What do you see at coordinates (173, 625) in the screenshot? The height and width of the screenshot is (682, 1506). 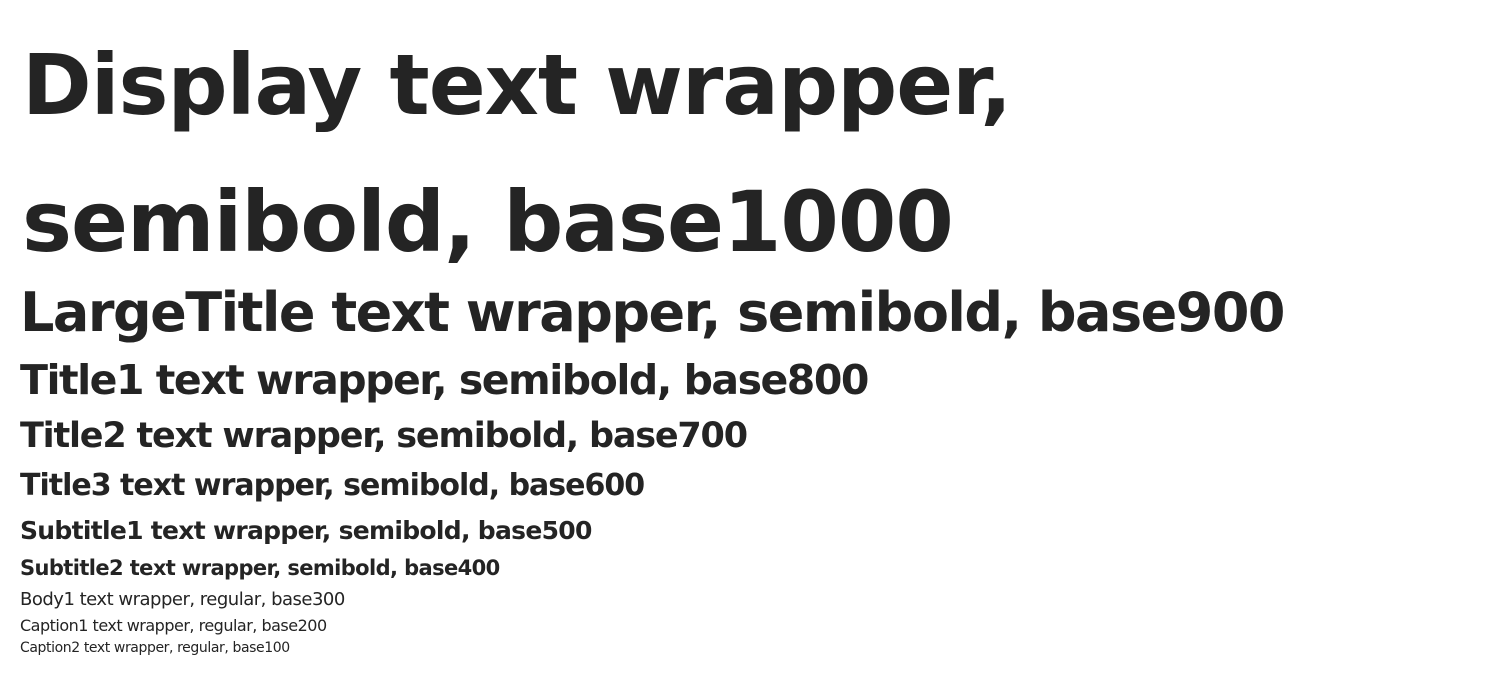 I see `caption1-text: Caption1 text wrapper, regular, base200` at bounding box center [173, 625].